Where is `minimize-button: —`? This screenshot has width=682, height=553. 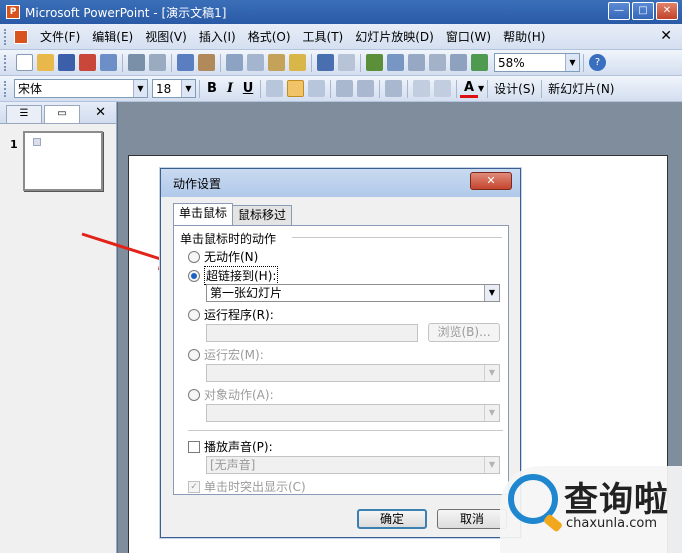 minimize-button: — is located at coordinates (619, 11).